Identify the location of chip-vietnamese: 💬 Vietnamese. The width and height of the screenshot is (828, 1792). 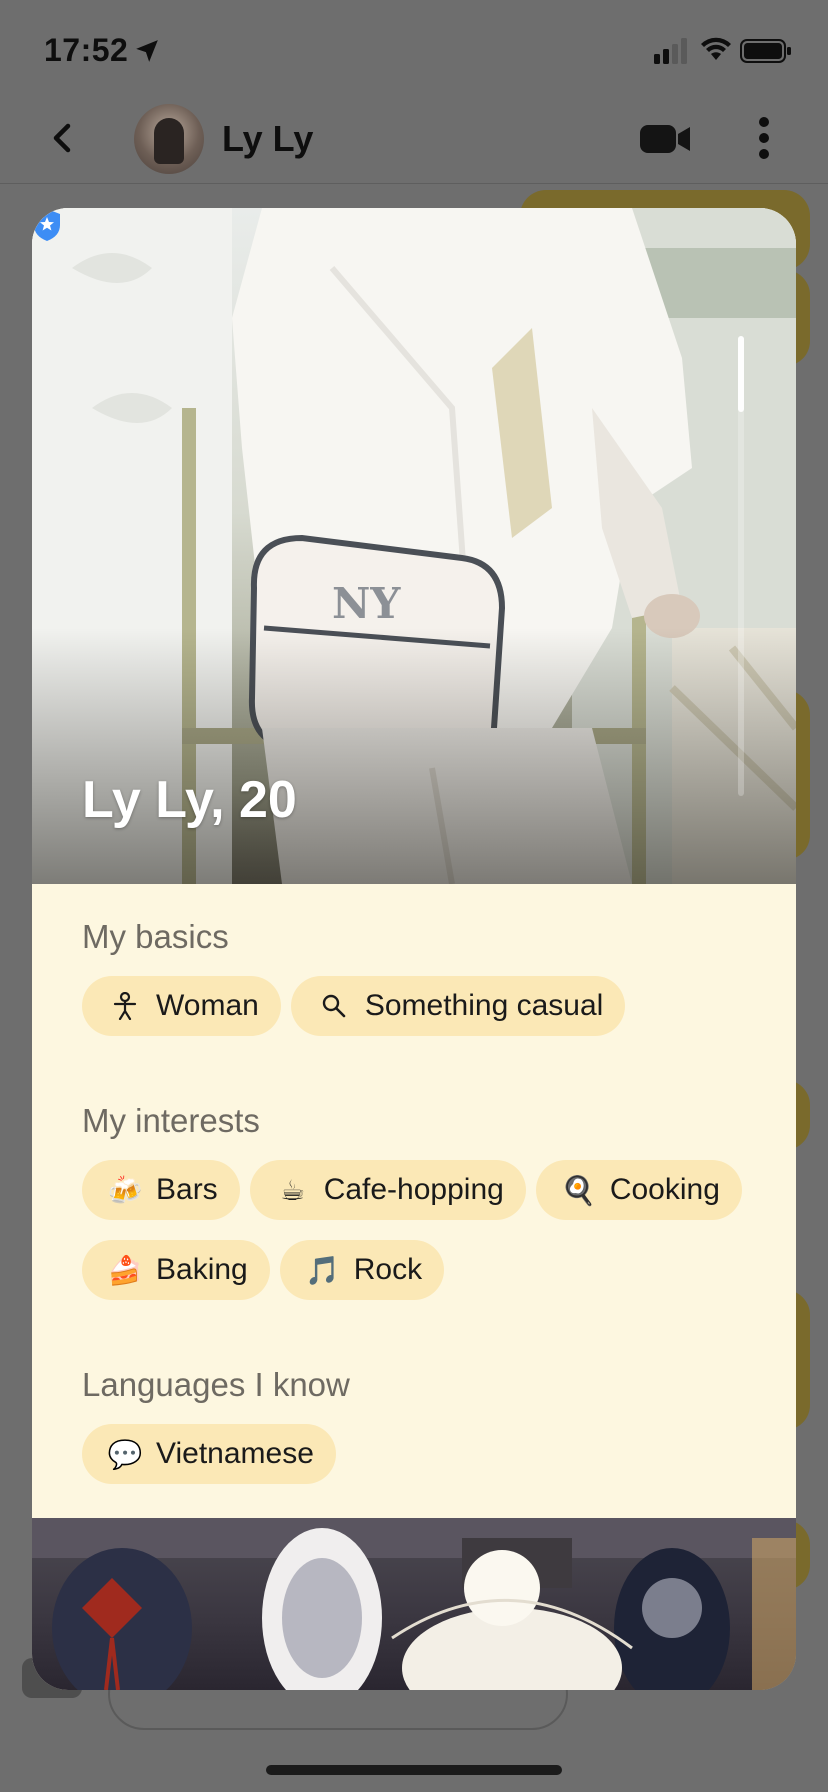
(209, 1454).